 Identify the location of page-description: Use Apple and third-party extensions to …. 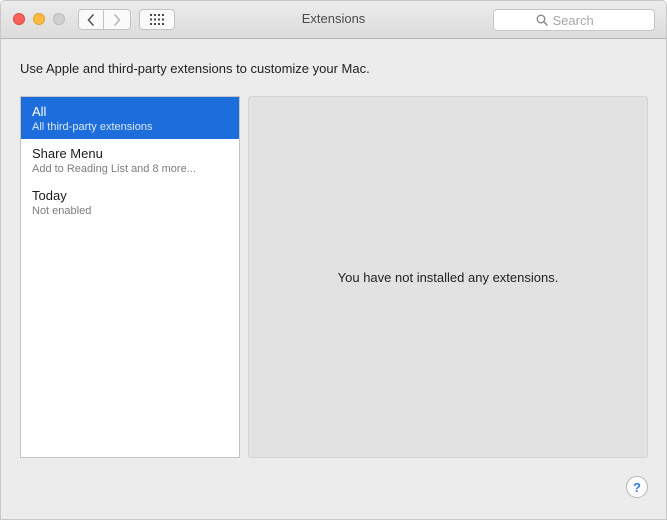
(195, 68).